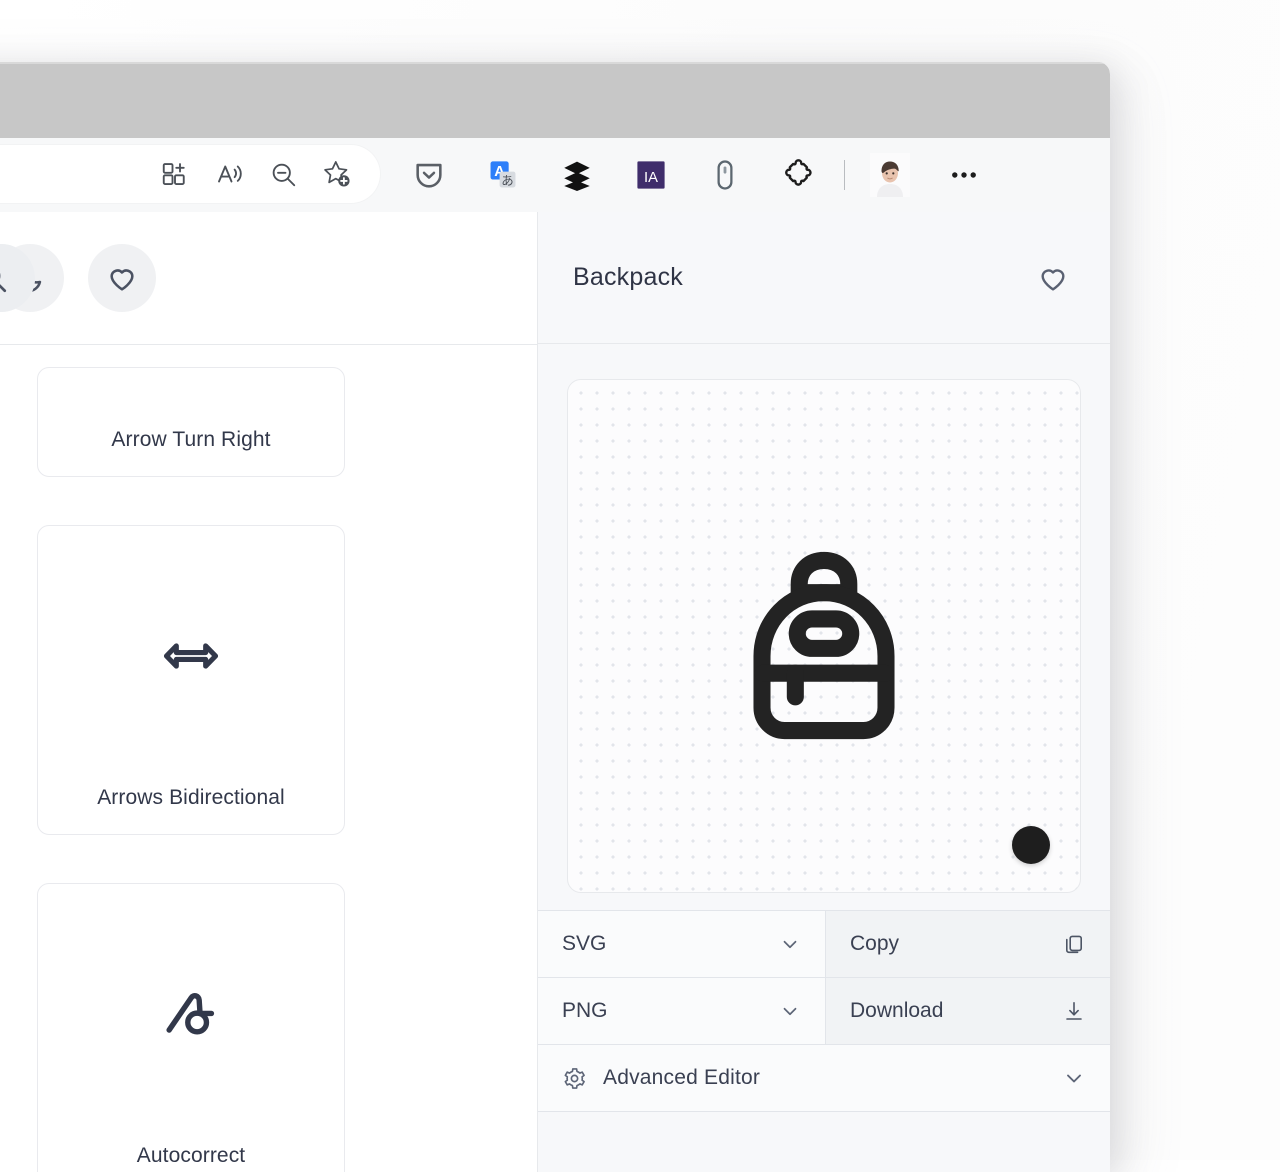  I want to click on export-row-png: PNG Download, so click(824, 1010).